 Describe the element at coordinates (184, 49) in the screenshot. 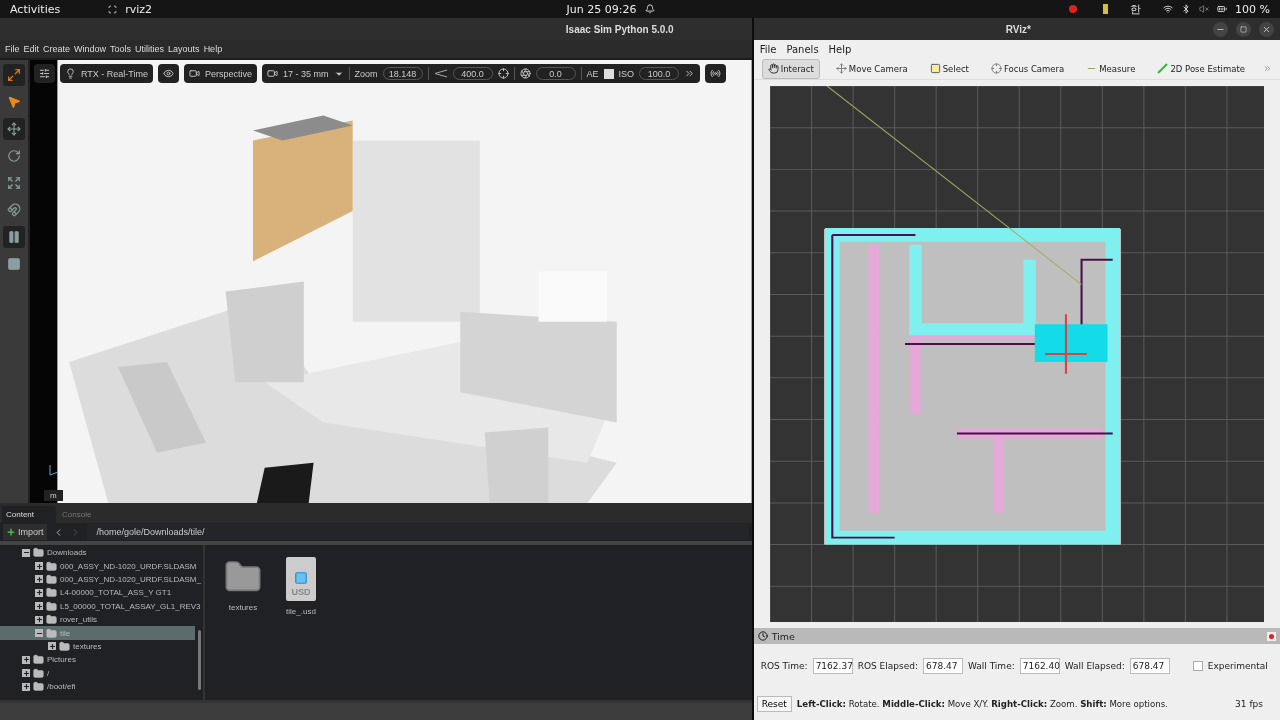

I see `menu-item: Layouts` at that location.